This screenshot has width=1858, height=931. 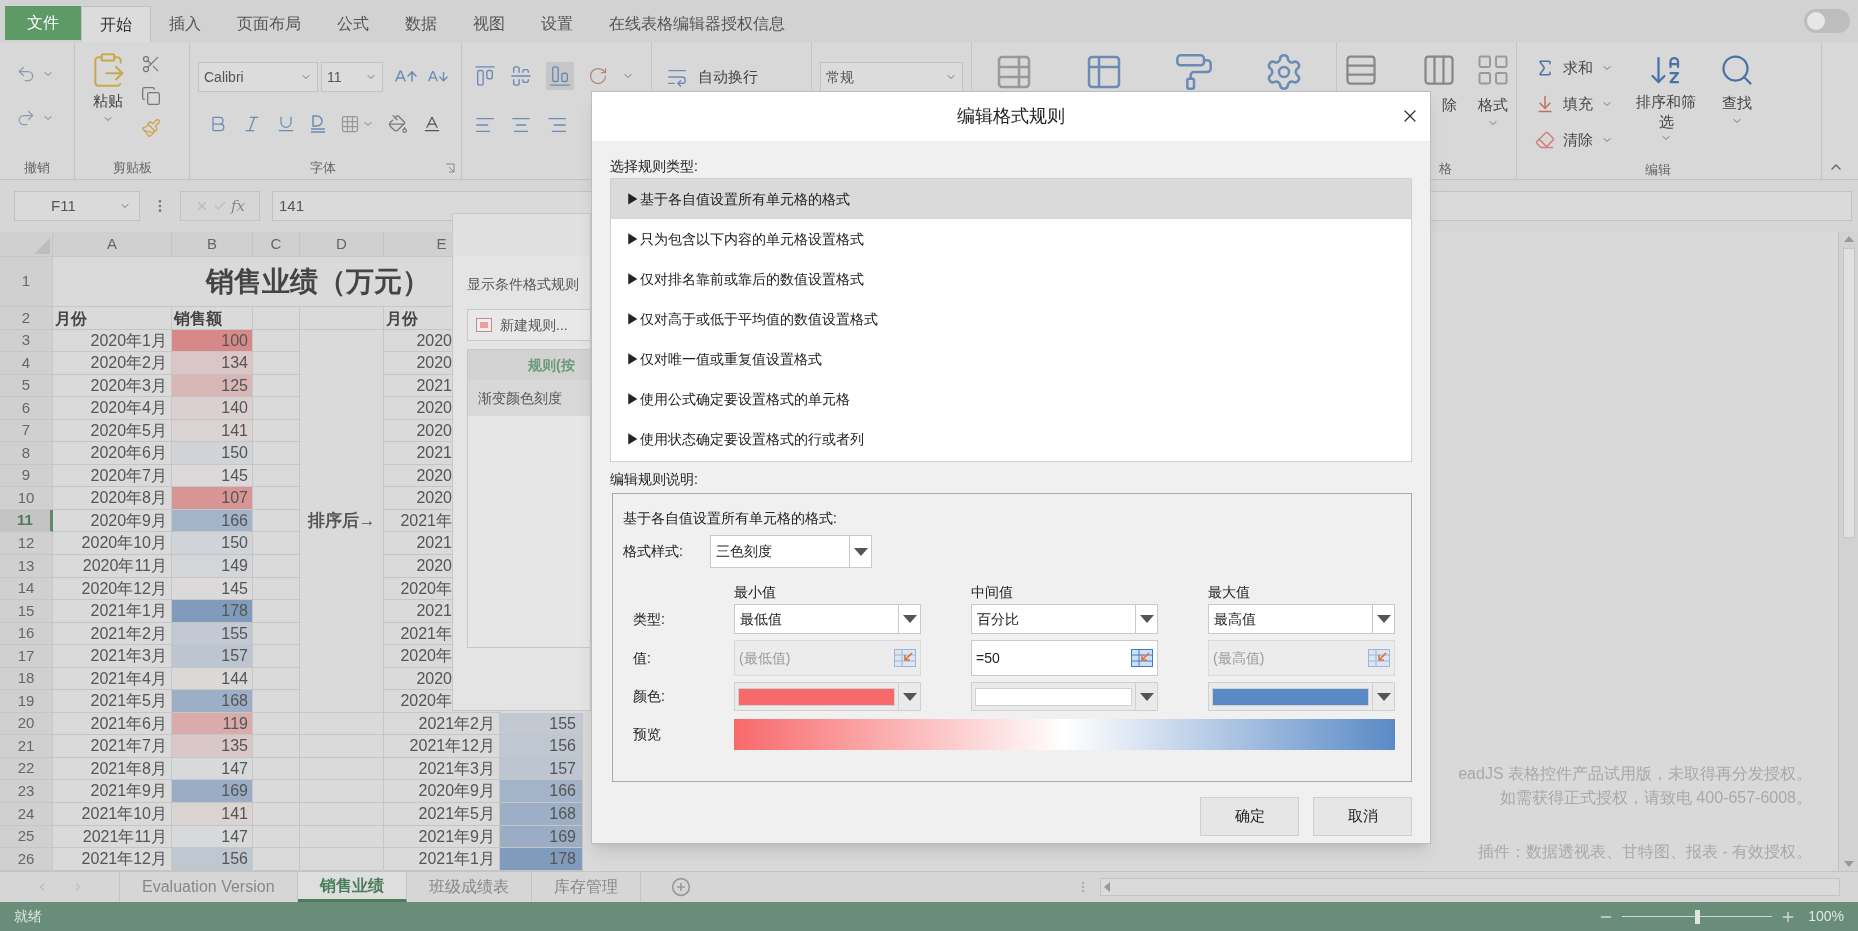 What do you see at coordinates (26, 318) in the screenshot?
I see `row-header: 2` at bounding box center [26, 318].